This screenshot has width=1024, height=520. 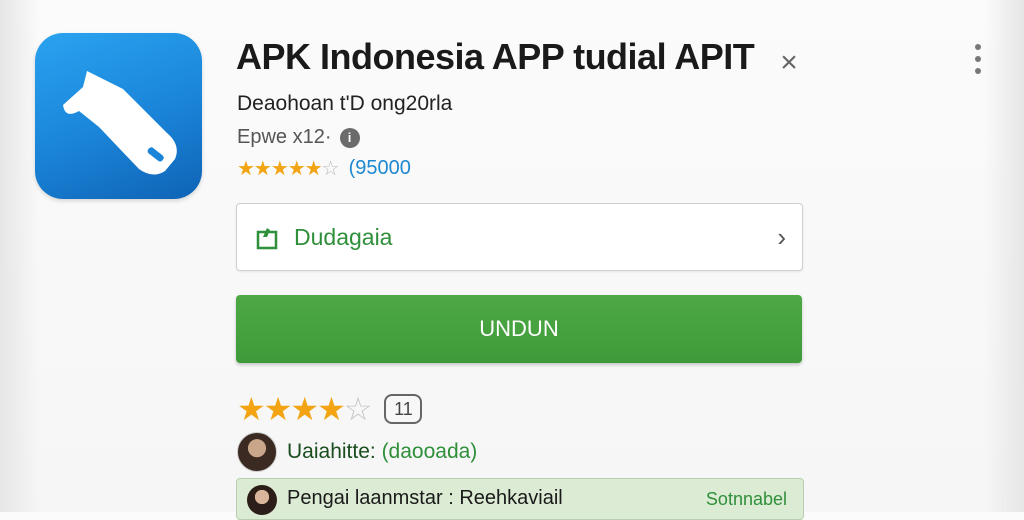 I want to click on reviewer-line: Uaiahitte: (daooada), so click(x=382, y=452).